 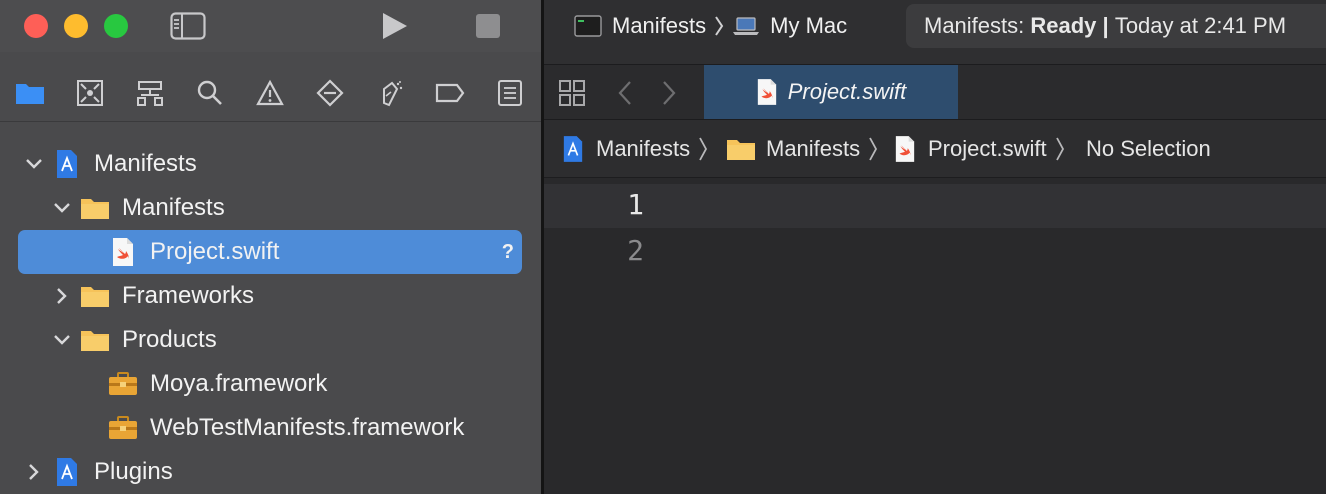 I want to click on symbol-icon, so click(x=150, y=93).